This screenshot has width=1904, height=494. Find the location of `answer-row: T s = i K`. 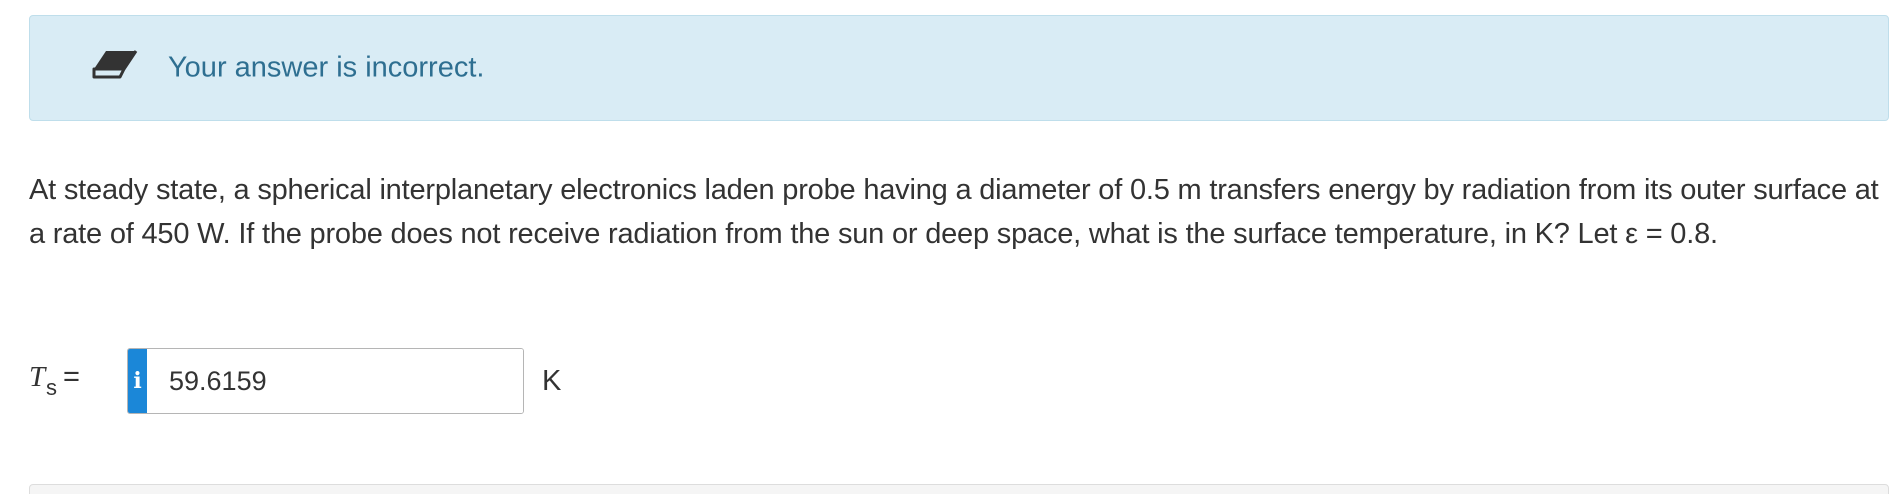

answer-row: T s = i K is located at coordinates (295, 381).